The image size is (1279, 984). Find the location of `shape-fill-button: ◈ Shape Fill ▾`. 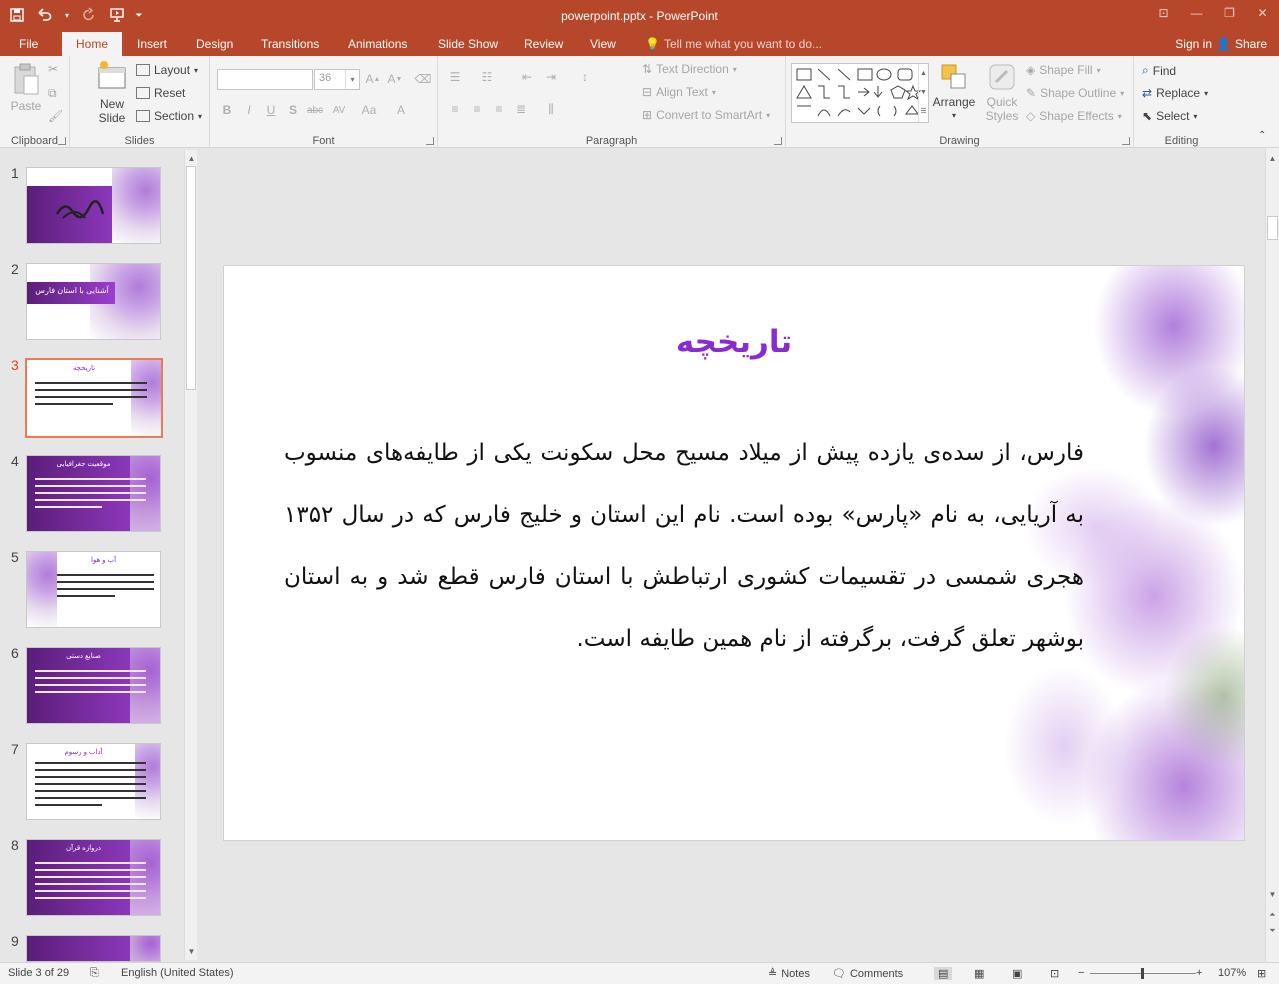

shape-fill-button: ◈ Shape Fill ▾ is located at coordinates (1063, 70).